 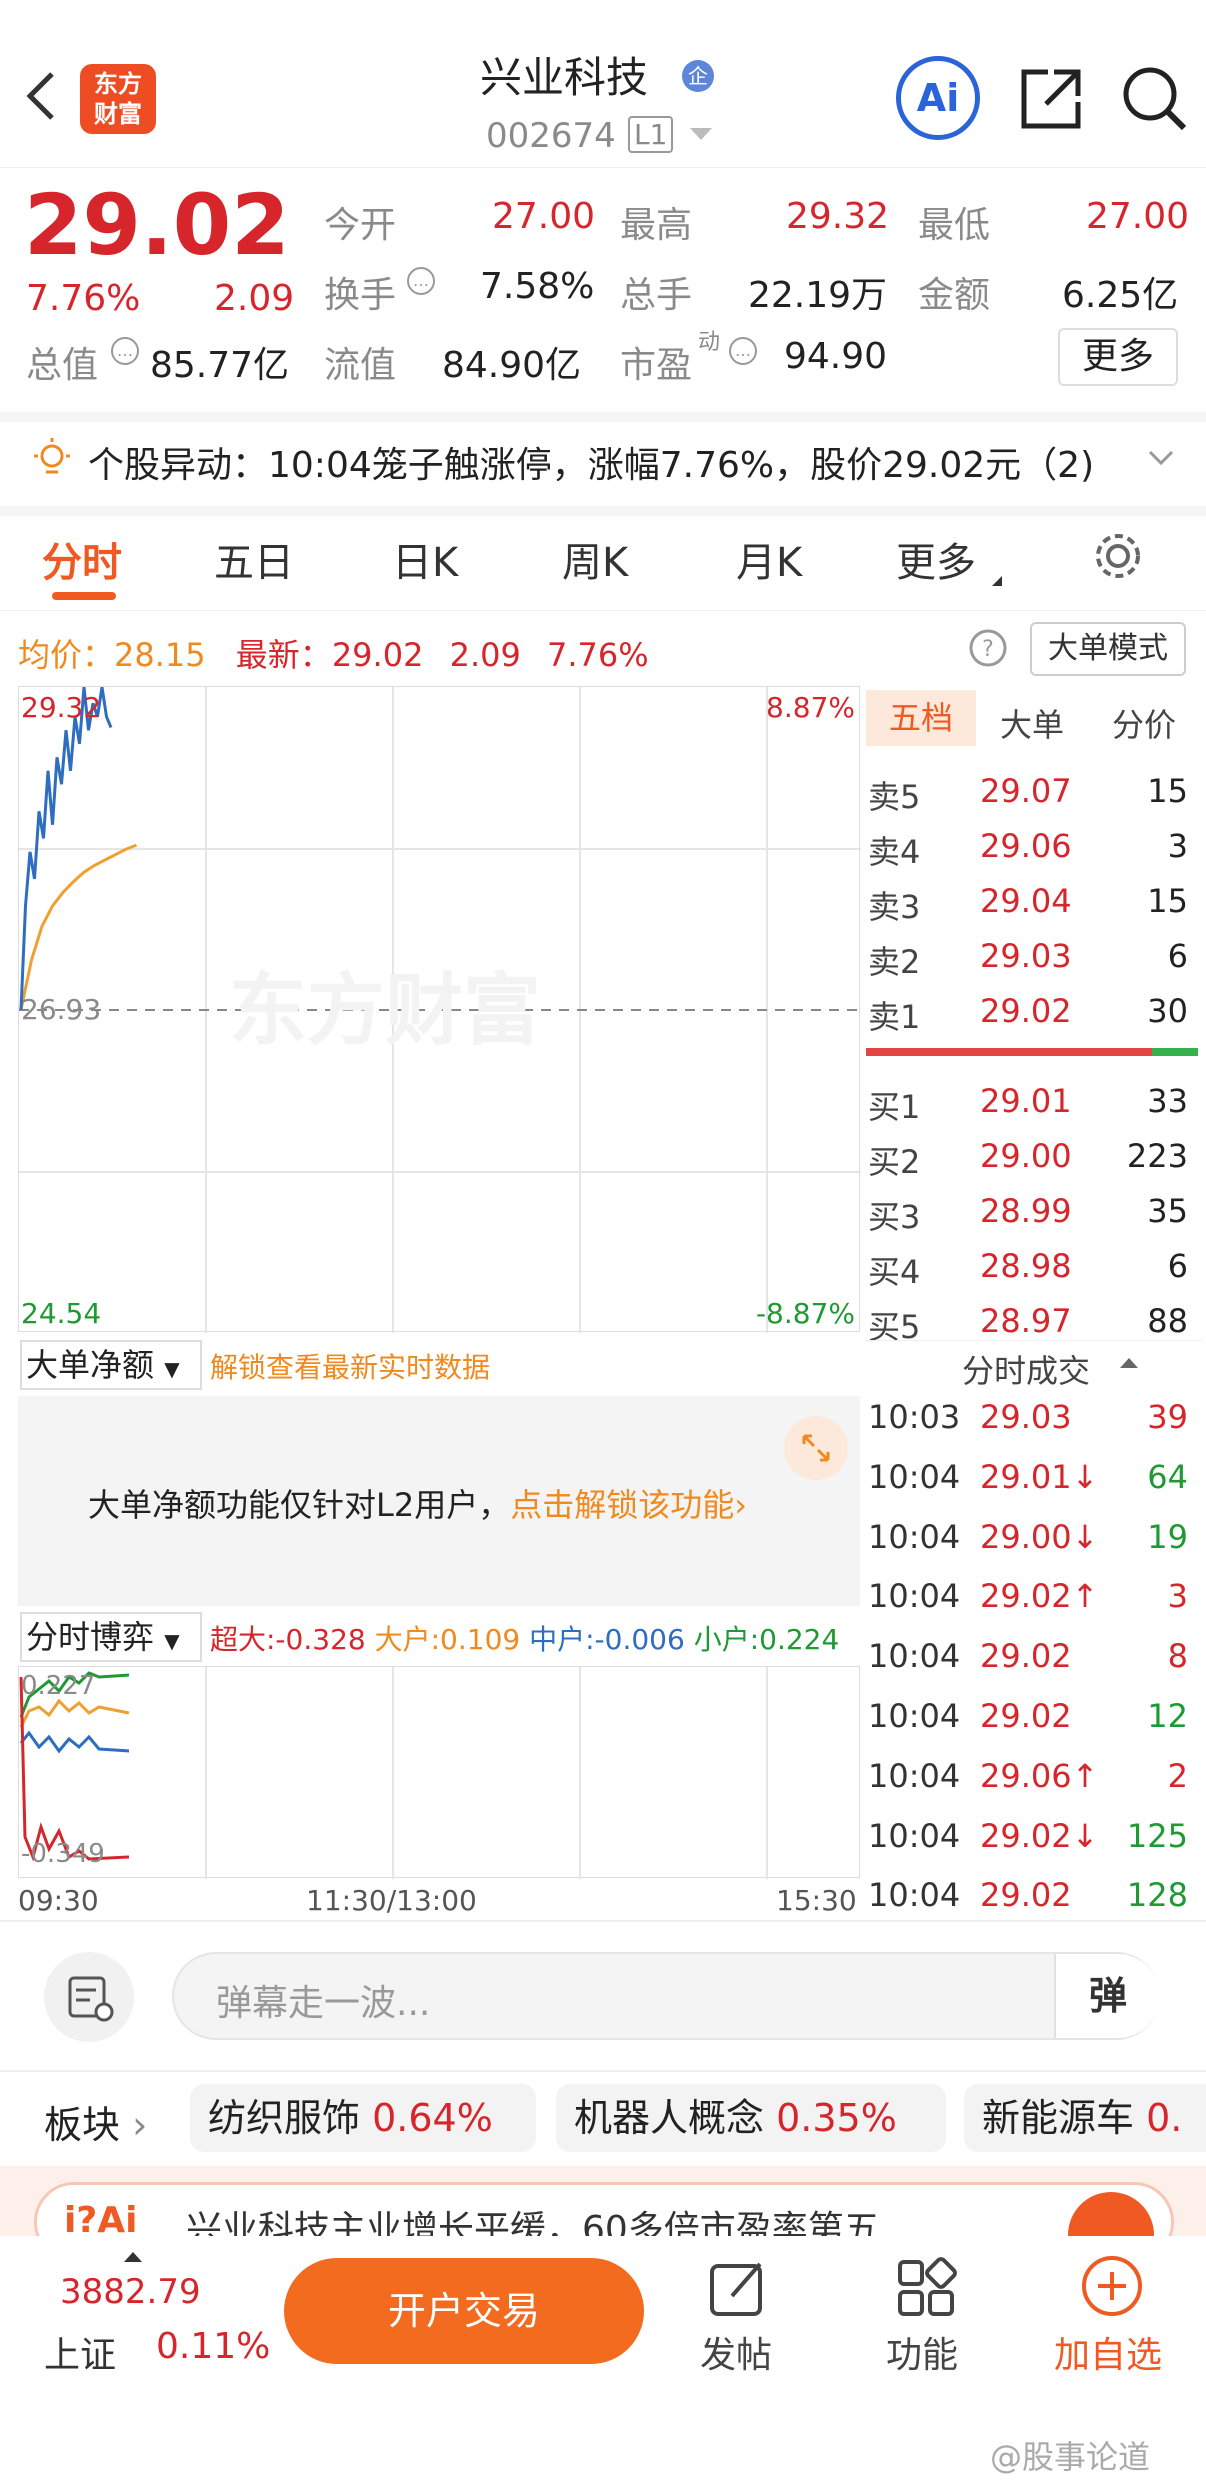 What do you see at coordinates (818, 295) in the screenshot?
I see `volume-value: 22.19万` at bounding box center [818, 295].